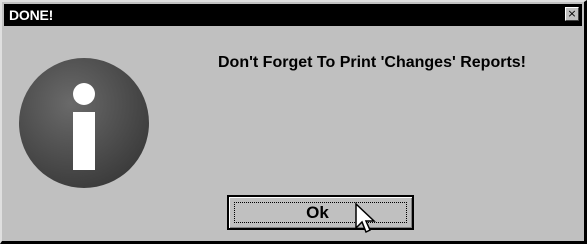 This screenshot has height=244, width=587. What do you see at coordinates (84, 94) in the screenshot?
I see `info-icon-dot` at bounding box center [84, 94].